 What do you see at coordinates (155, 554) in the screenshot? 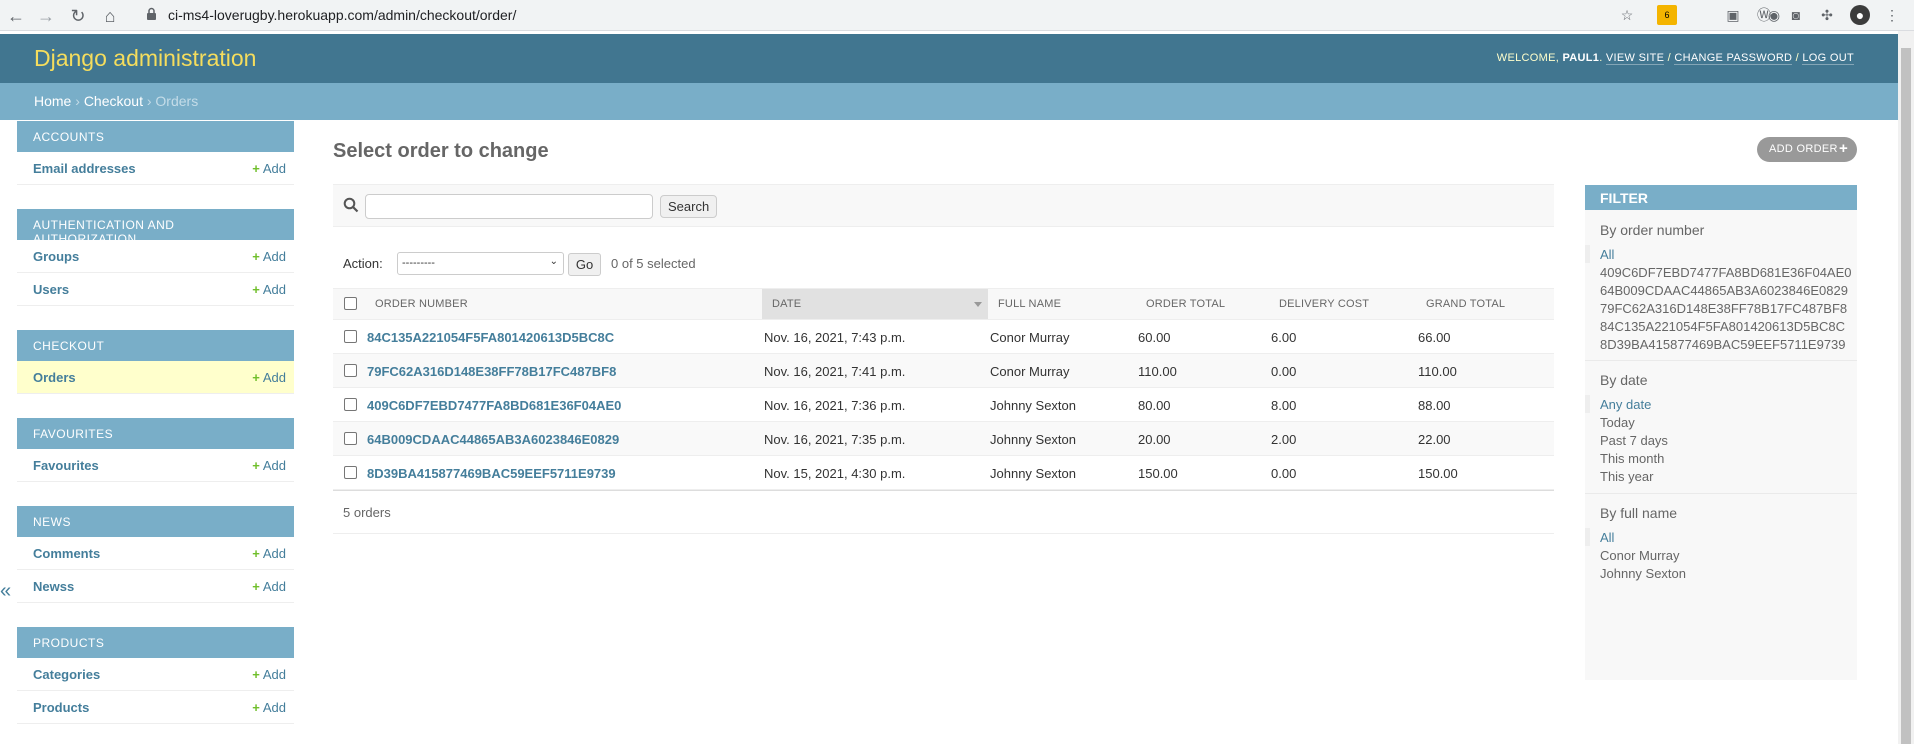
I see `module-news: News Comments + Add Newss + Add` at bounding box center [155, 554].